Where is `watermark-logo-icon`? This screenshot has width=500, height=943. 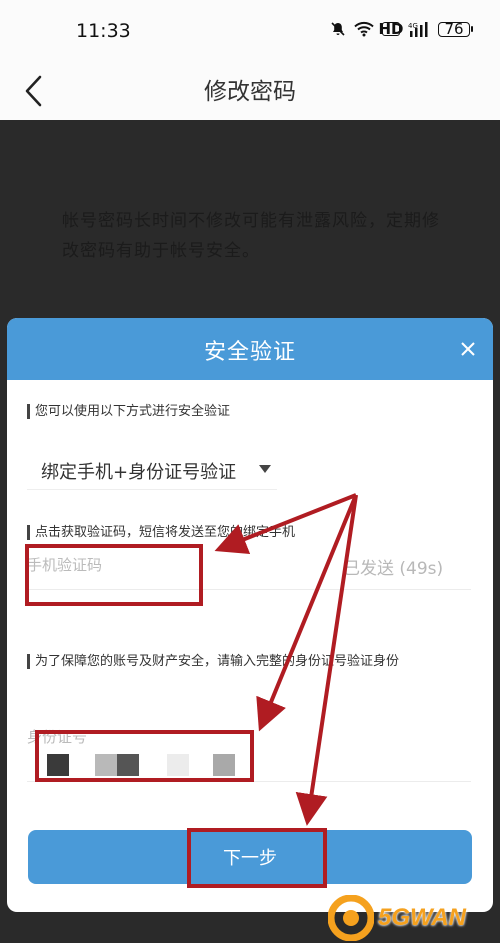
watermark-logo-icon is located at coordinates (351, 918).